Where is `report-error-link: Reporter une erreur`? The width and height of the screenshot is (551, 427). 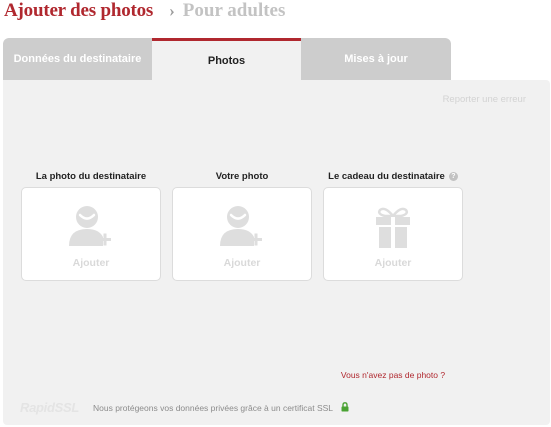 report-error-link: Reporter une erreur is located at coordinates (484, 99).